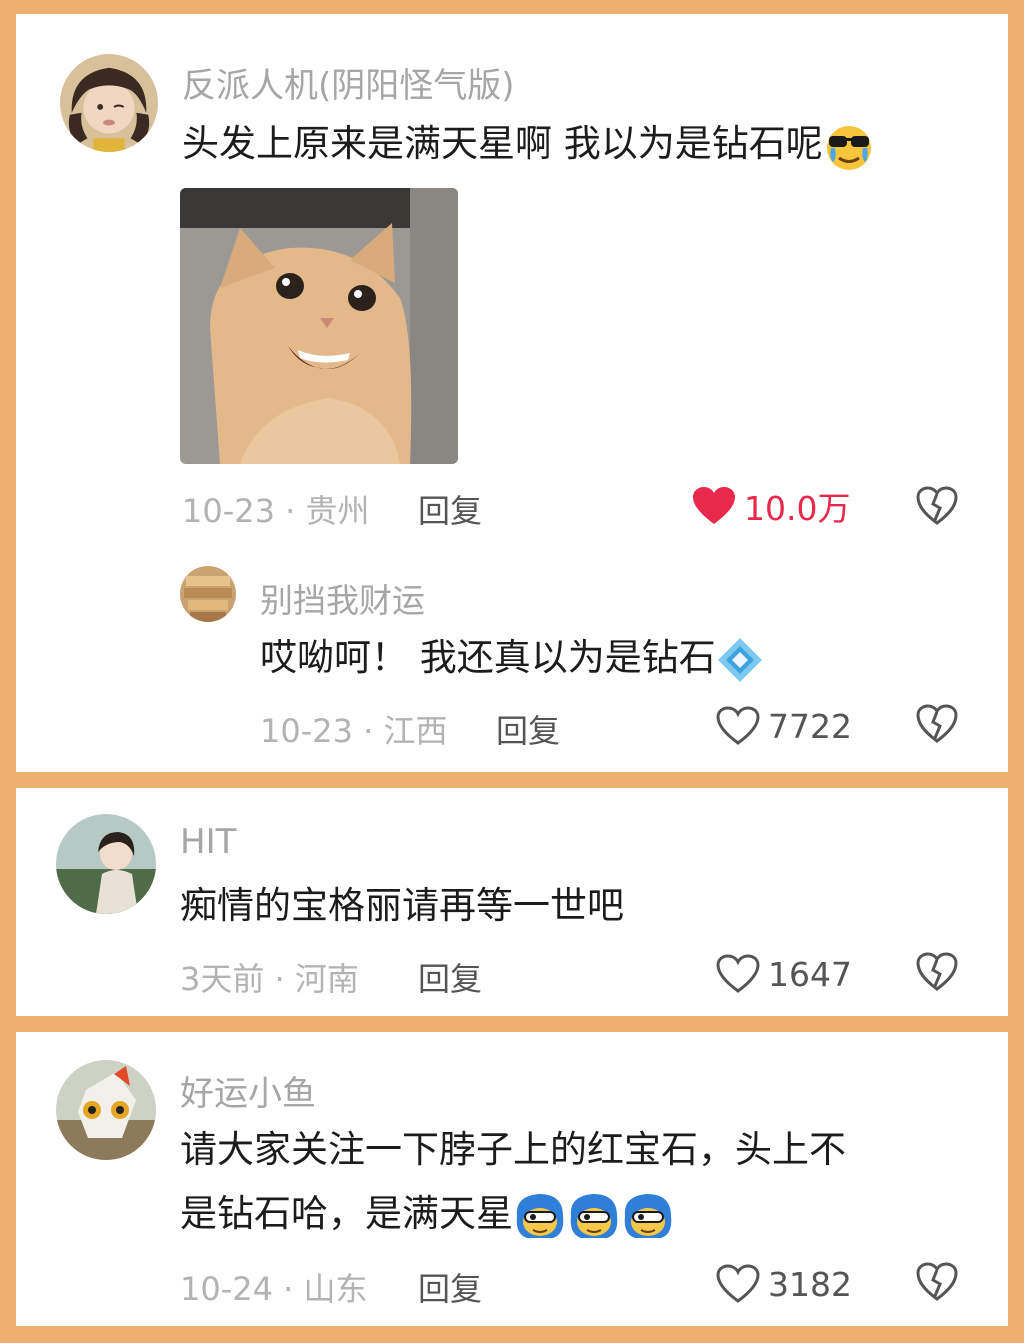 Image resolution: width=1024 pixels, height=1343 pixels. What do you see at coordinates (848, 147) in the screenshot?
I see `sunglasses-crying-emoji` at bounding box center [848, 147].